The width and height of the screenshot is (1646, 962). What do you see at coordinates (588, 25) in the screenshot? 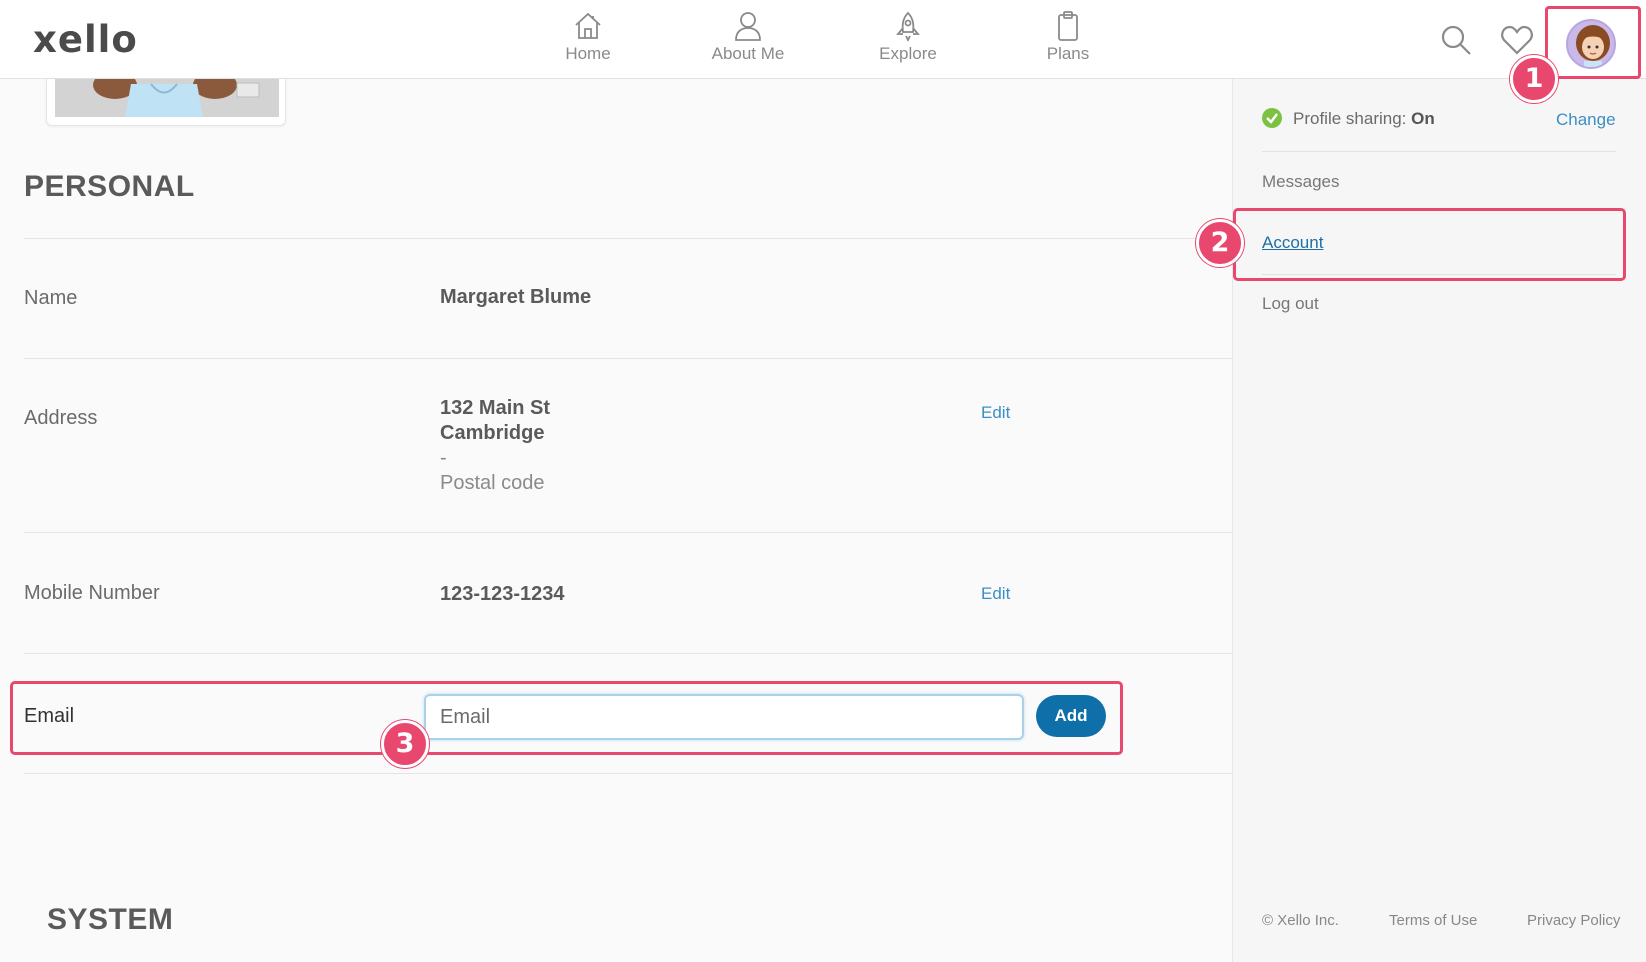
I see `home-icon` at bounding box center [588, 25].